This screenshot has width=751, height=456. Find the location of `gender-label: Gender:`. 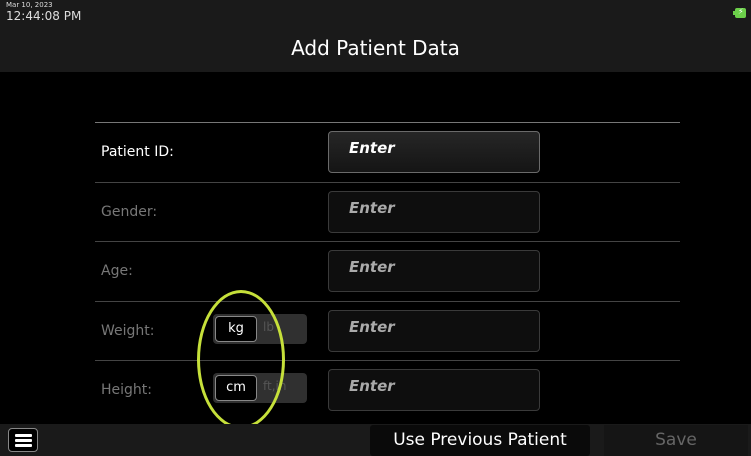

gender-label: Gender: is located at coordinates (129, 211).